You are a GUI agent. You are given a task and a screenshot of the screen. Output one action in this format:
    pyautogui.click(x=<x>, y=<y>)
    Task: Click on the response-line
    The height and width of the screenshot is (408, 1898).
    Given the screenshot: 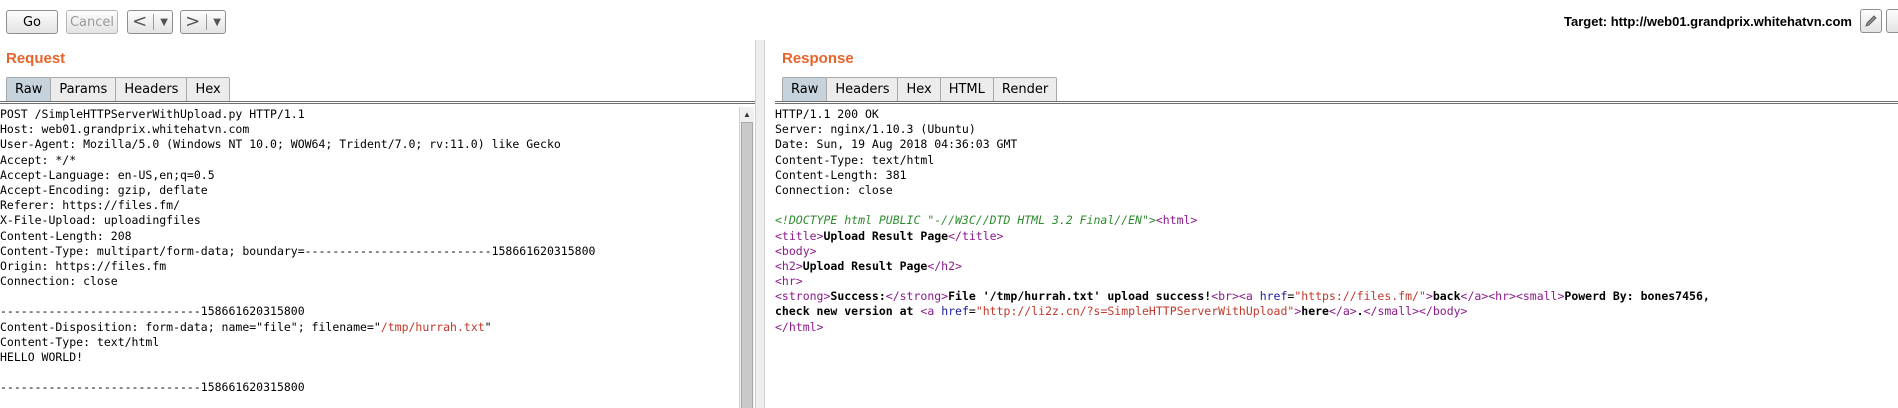 What is the action you would take?
    pyautogui.click(x=1336, y=205)
    